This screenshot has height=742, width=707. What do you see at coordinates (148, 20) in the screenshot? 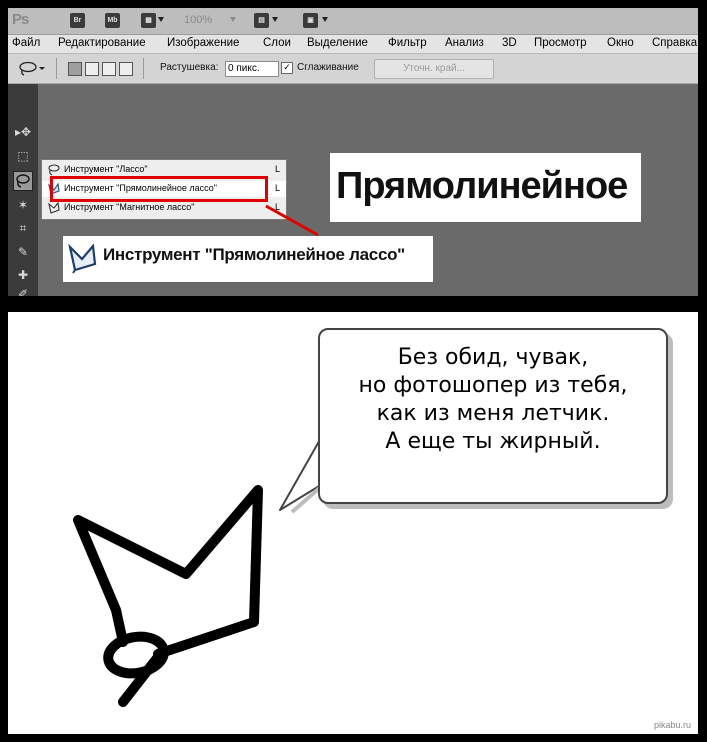
I see `extras-icon: ▦` at bounding box center [148, 20].